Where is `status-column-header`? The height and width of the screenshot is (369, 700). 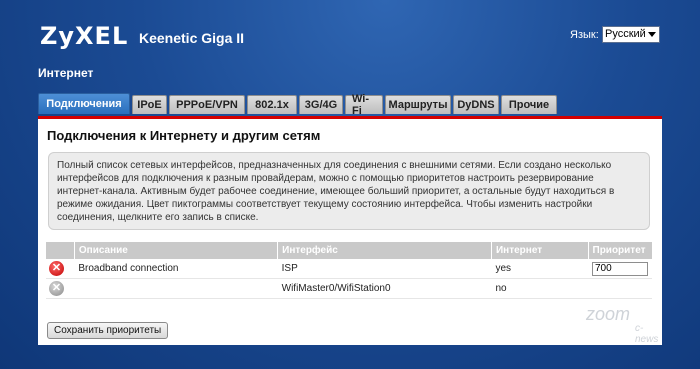 status-column-header is located at coordinates (60, 250).